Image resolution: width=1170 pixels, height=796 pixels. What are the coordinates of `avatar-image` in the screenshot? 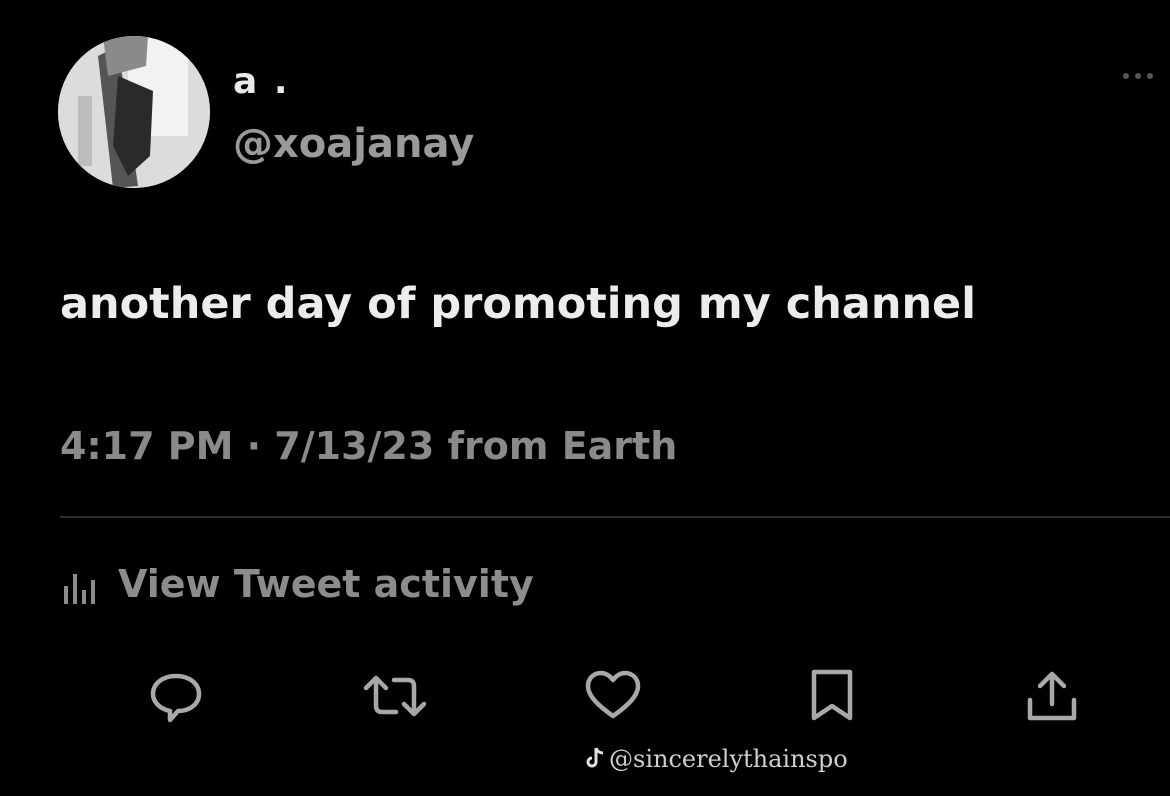 It's located at (134, 112).